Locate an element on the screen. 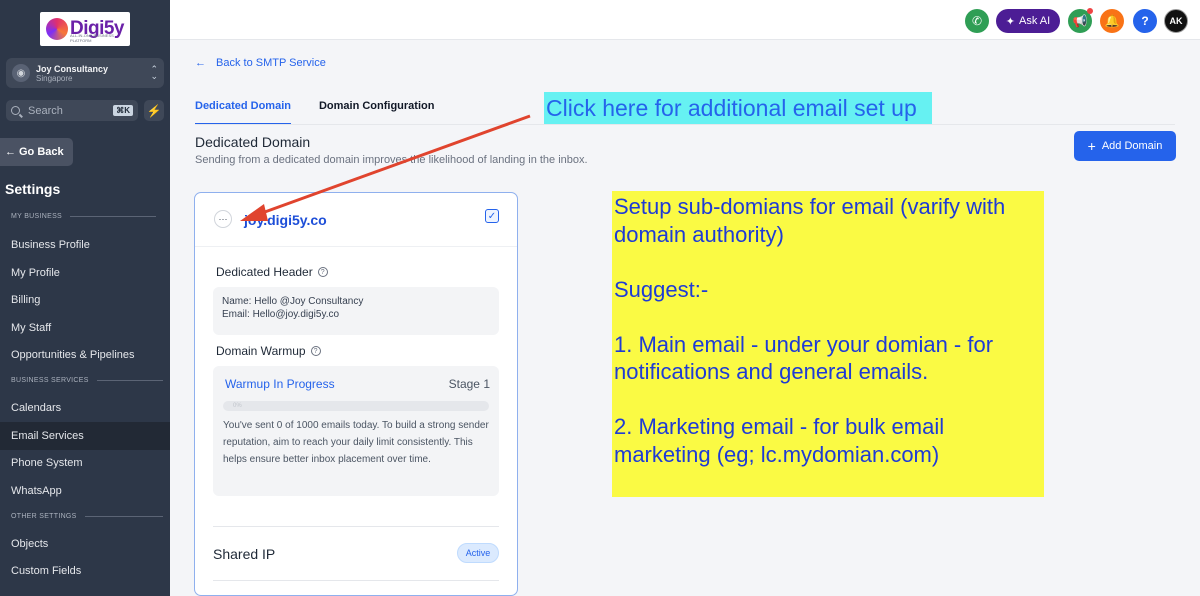  domain-card-header: ··· joy.digi5y.co ✓ is located at coordinates (356, 220).